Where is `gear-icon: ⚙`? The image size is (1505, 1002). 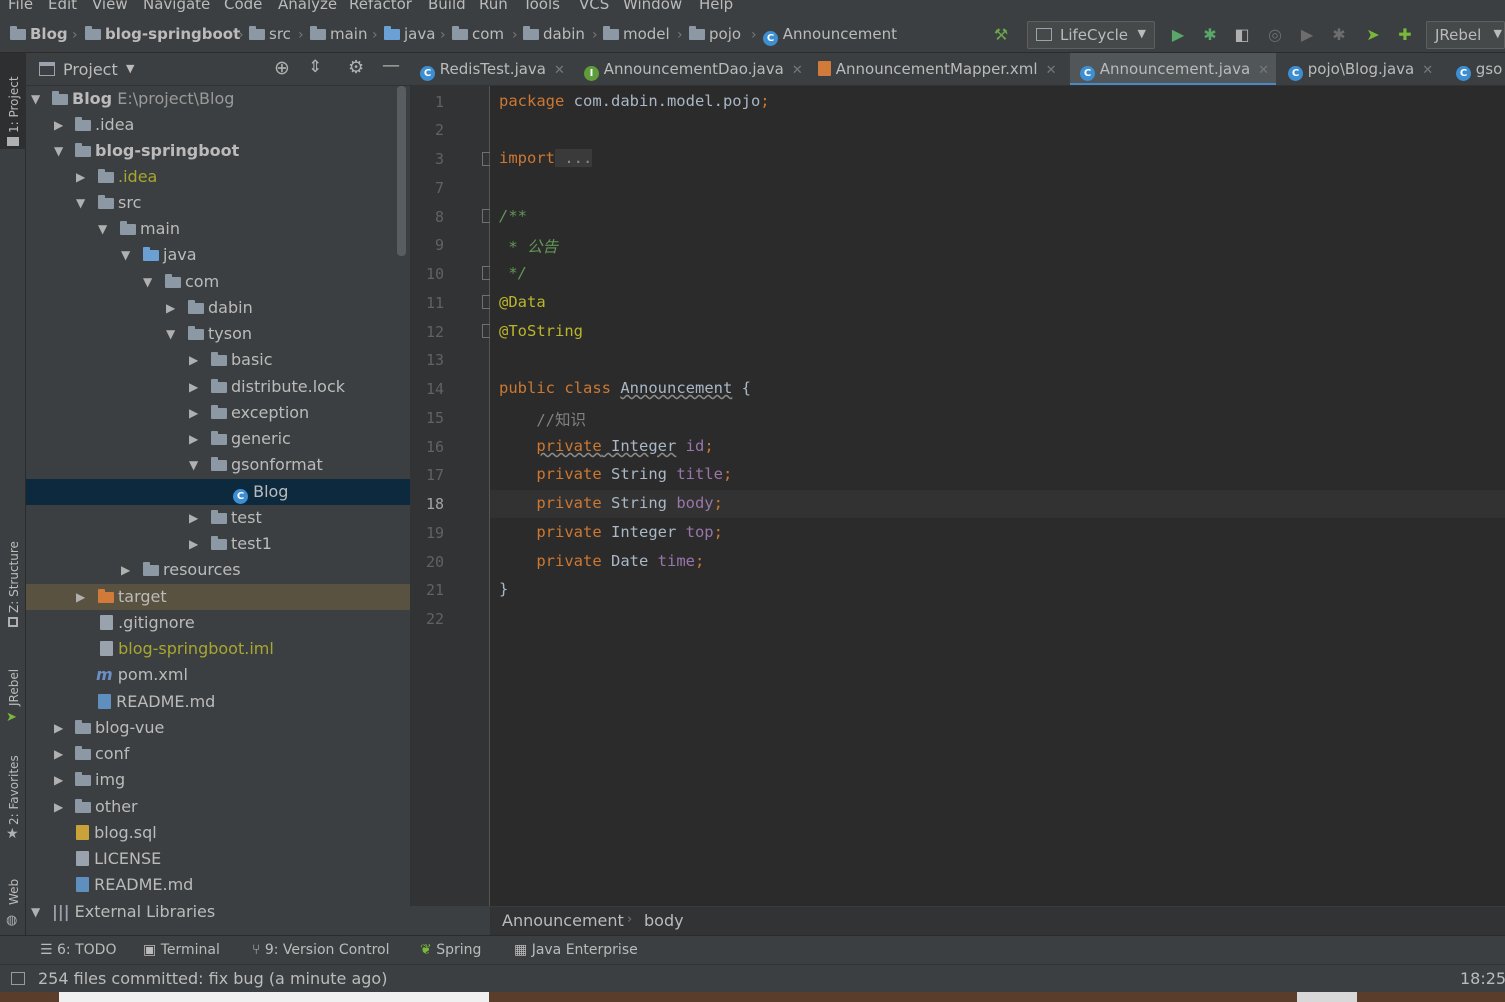
gear-icon: ⚙ is located at coordinates (356, 67).